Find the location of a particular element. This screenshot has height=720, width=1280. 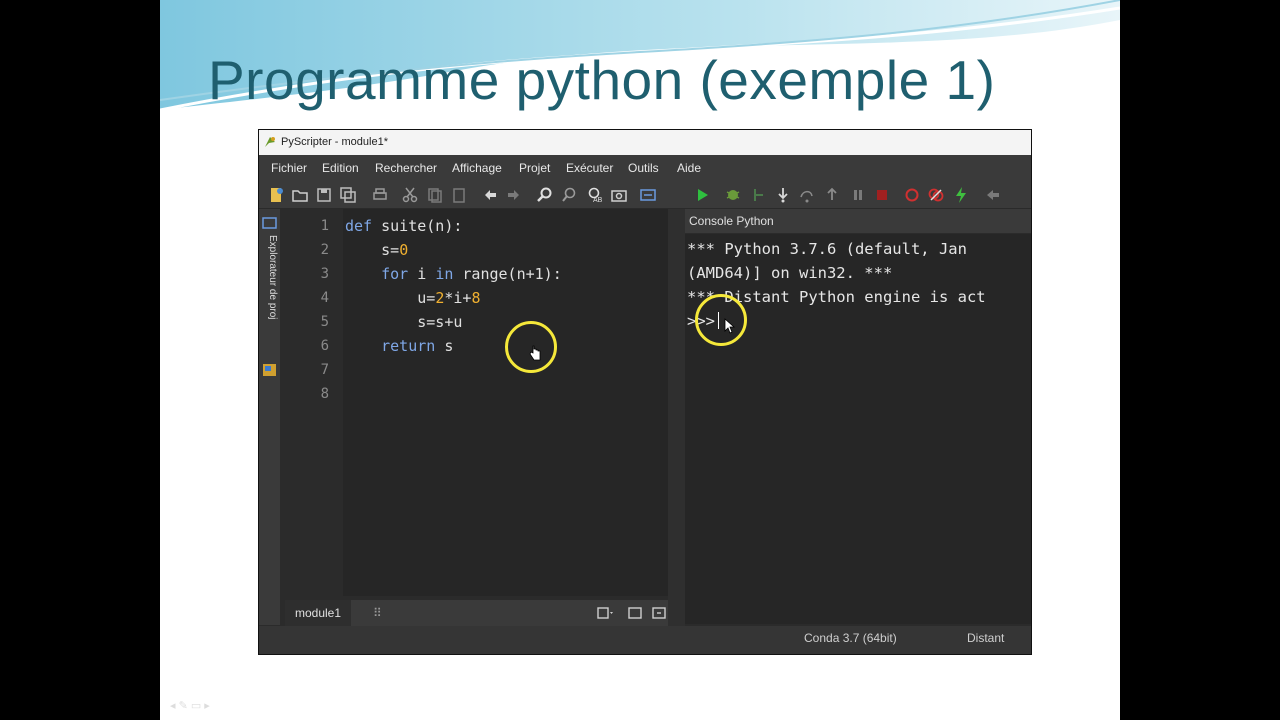

save-icon is located at coordinates (324, 195).